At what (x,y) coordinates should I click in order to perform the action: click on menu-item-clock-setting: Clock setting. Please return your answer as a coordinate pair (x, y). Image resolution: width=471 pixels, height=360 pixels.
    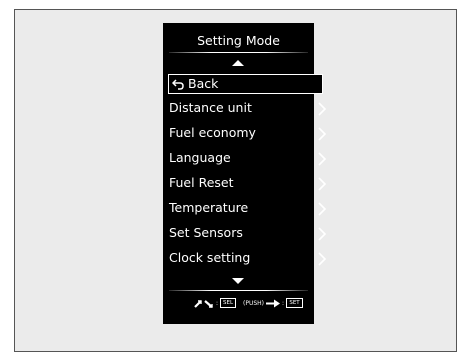
    Looking at the image, I should click on (248, 259).